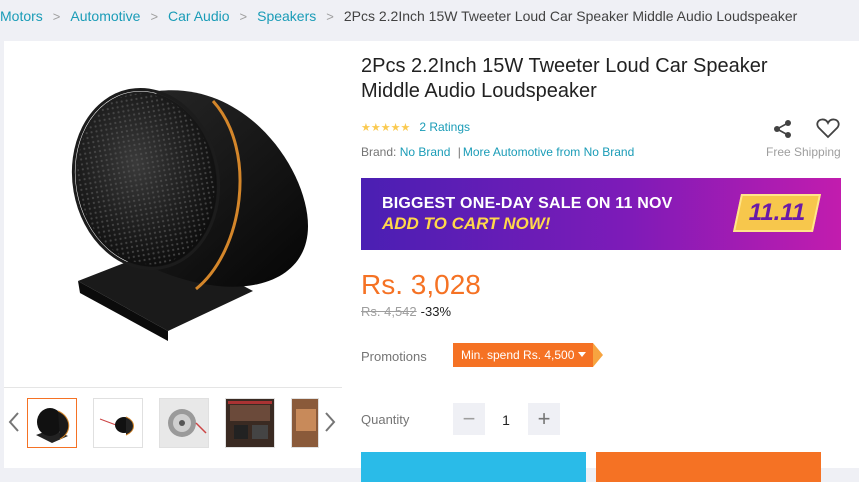 The width and height of the screenshot is (859, 482). Describe the element at coordinates (436, 311) in the screenshot. I see `discount-percent: -33%` at that location.